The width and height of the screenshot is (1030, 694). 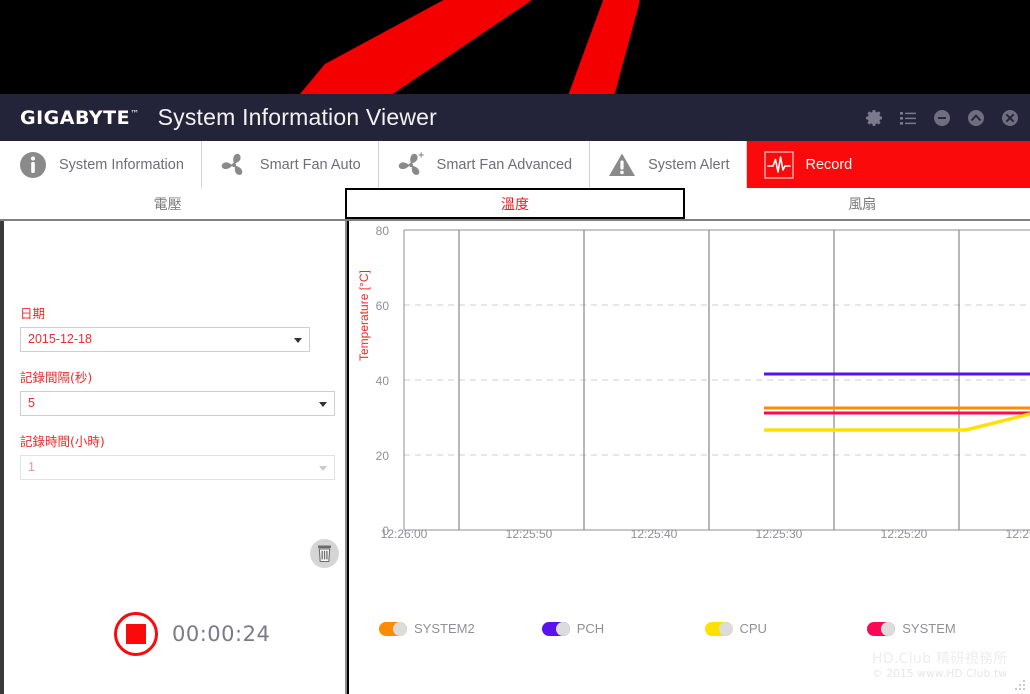 I want to click on duration-label: 記錄時間(小時), so click(x=62, y=441).